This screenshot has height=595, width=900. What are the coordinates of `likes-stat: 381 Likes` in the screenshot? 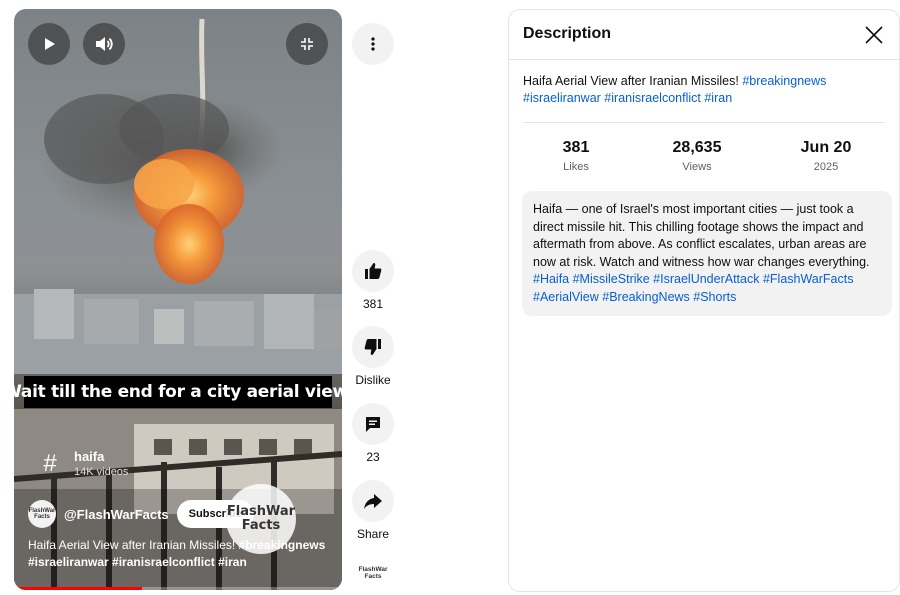 It's located at (576, 155).